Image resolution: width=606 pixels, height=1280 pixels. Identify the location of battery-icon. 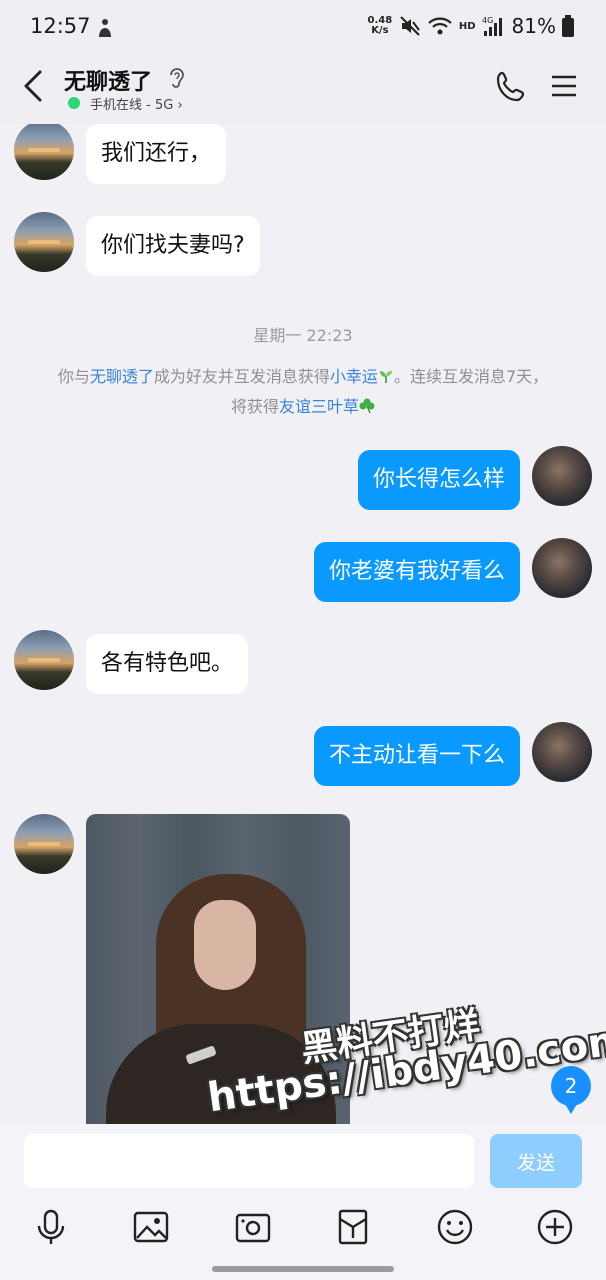
(568, 26).